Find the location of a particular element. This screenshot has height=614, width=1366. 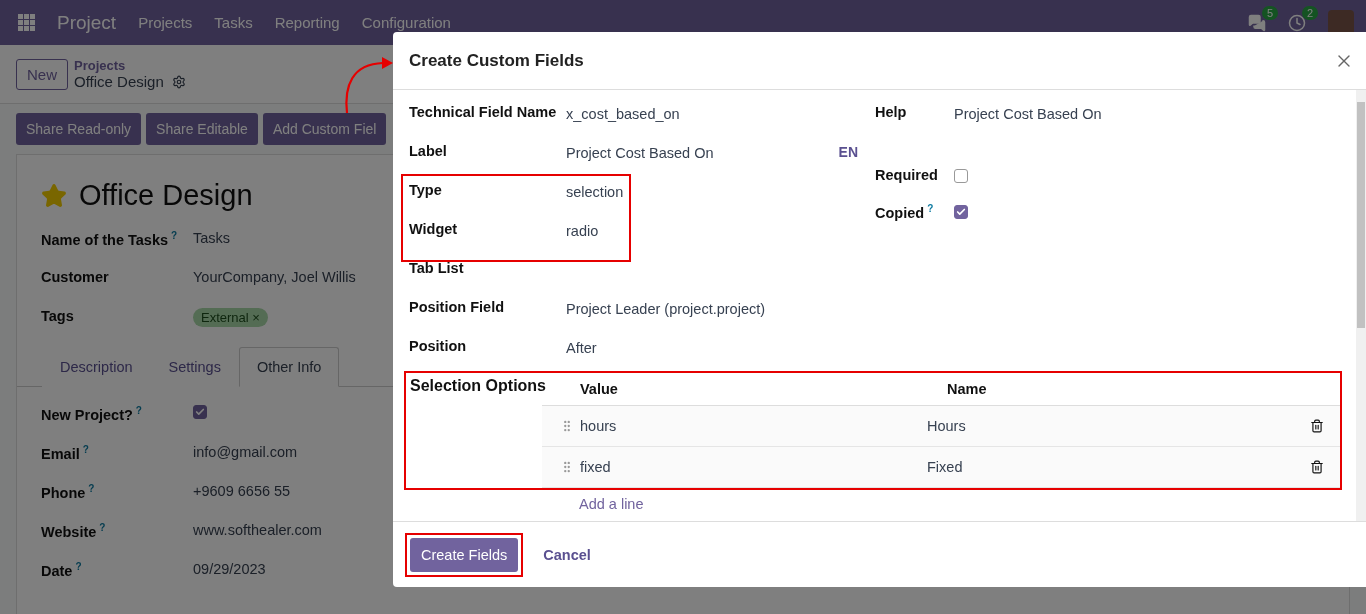

column-header: Name is located at coordinates (967, 389).